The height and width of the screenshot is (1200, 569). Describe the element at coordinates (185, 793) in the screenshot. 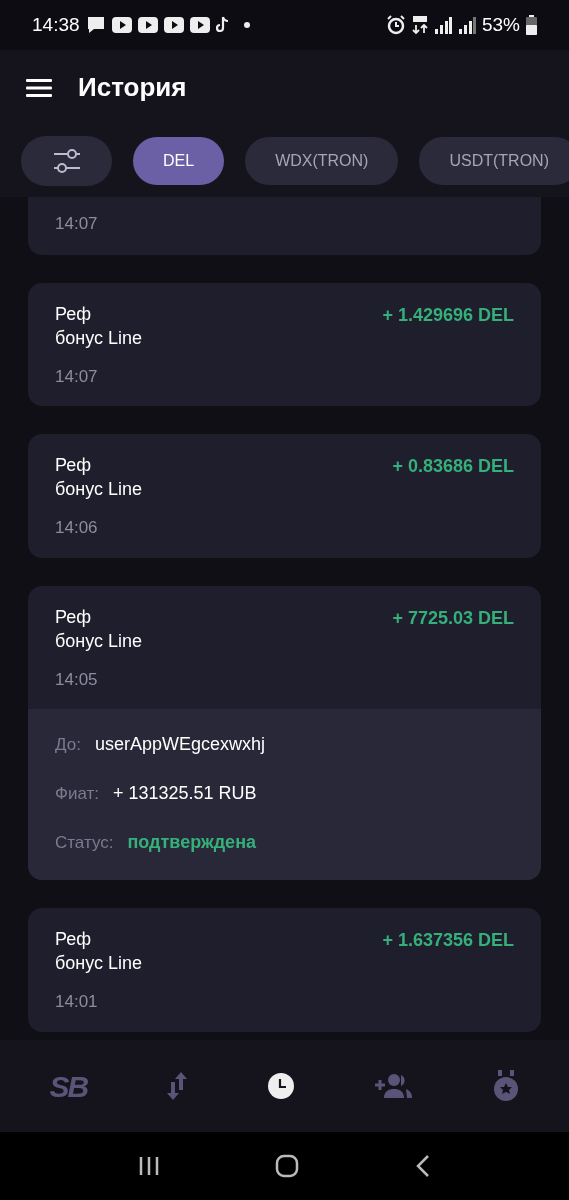

I see `detail-value: + 131325.51 RUB` at that location.